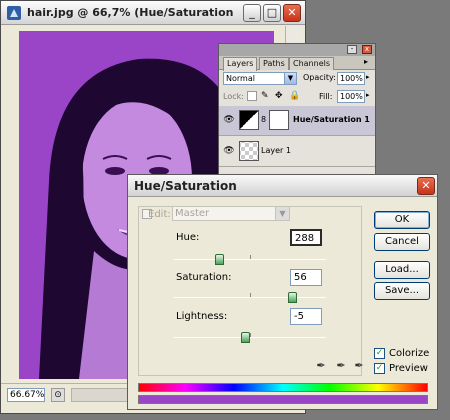 This screenshot has width=450, height=420. What do you see at coordinates (352, 49) in the screenshot?
I see `panel-minimize-icon: -` at bounding box center [352, 49].